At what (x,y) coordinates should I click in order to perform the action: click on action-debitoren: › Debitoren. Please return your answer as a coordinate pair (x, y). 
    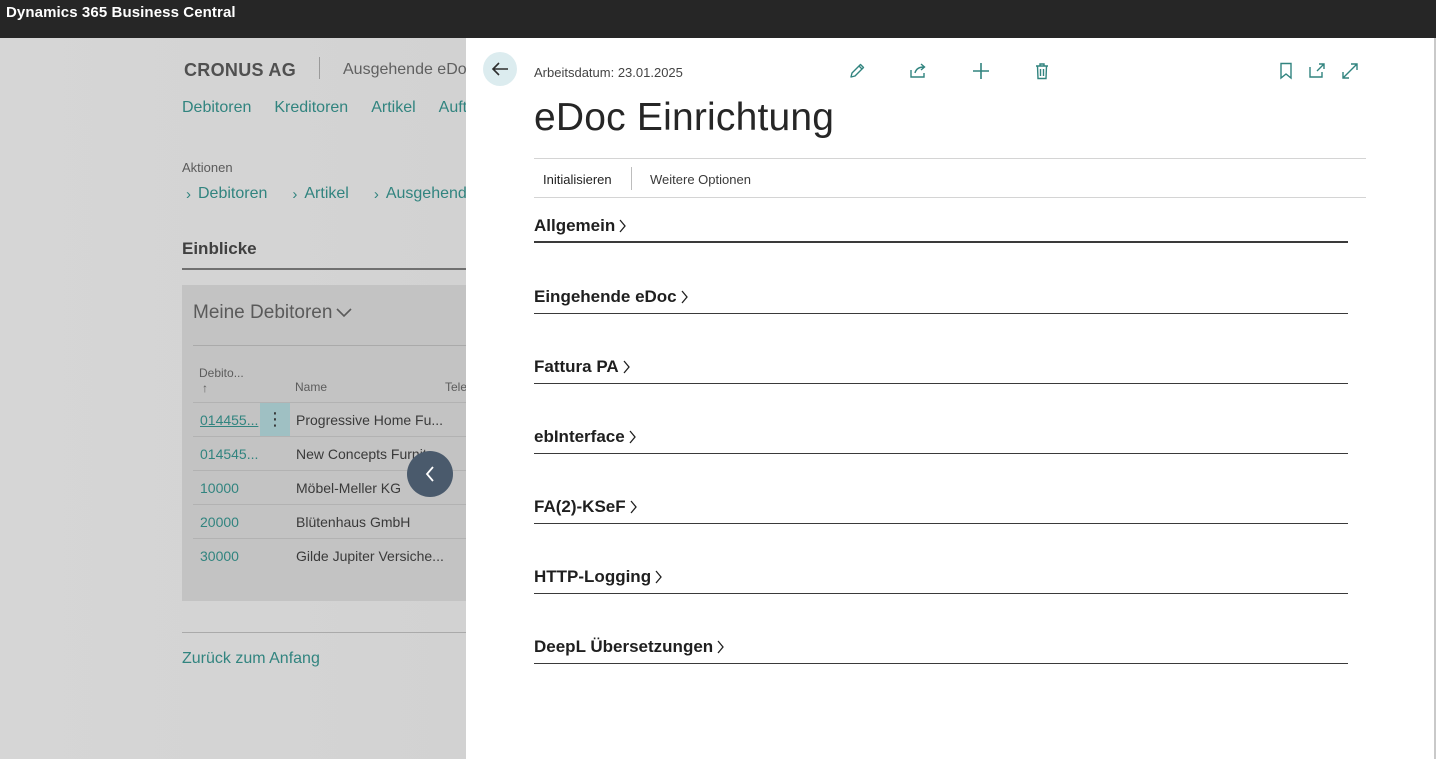
    Looking at the image, I should click on (226, 194).